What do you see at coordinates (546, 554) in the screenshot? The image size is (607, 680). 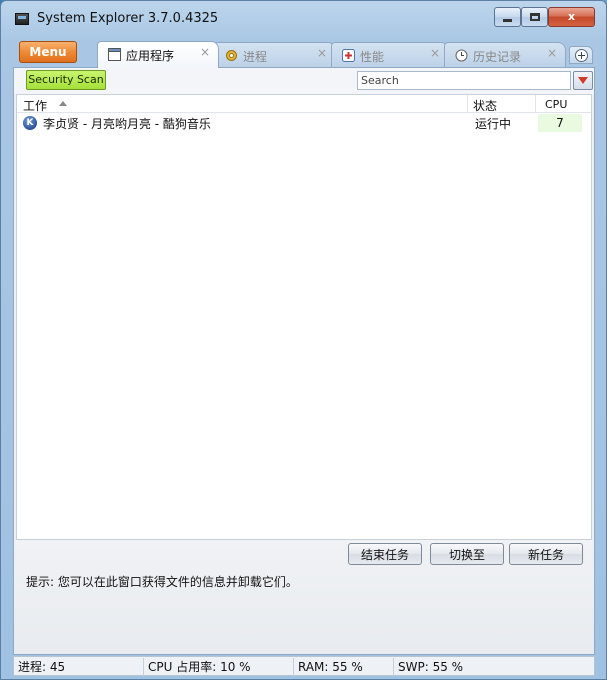 I see `new-task-button: 新任务` at bounding box center [546, 554].